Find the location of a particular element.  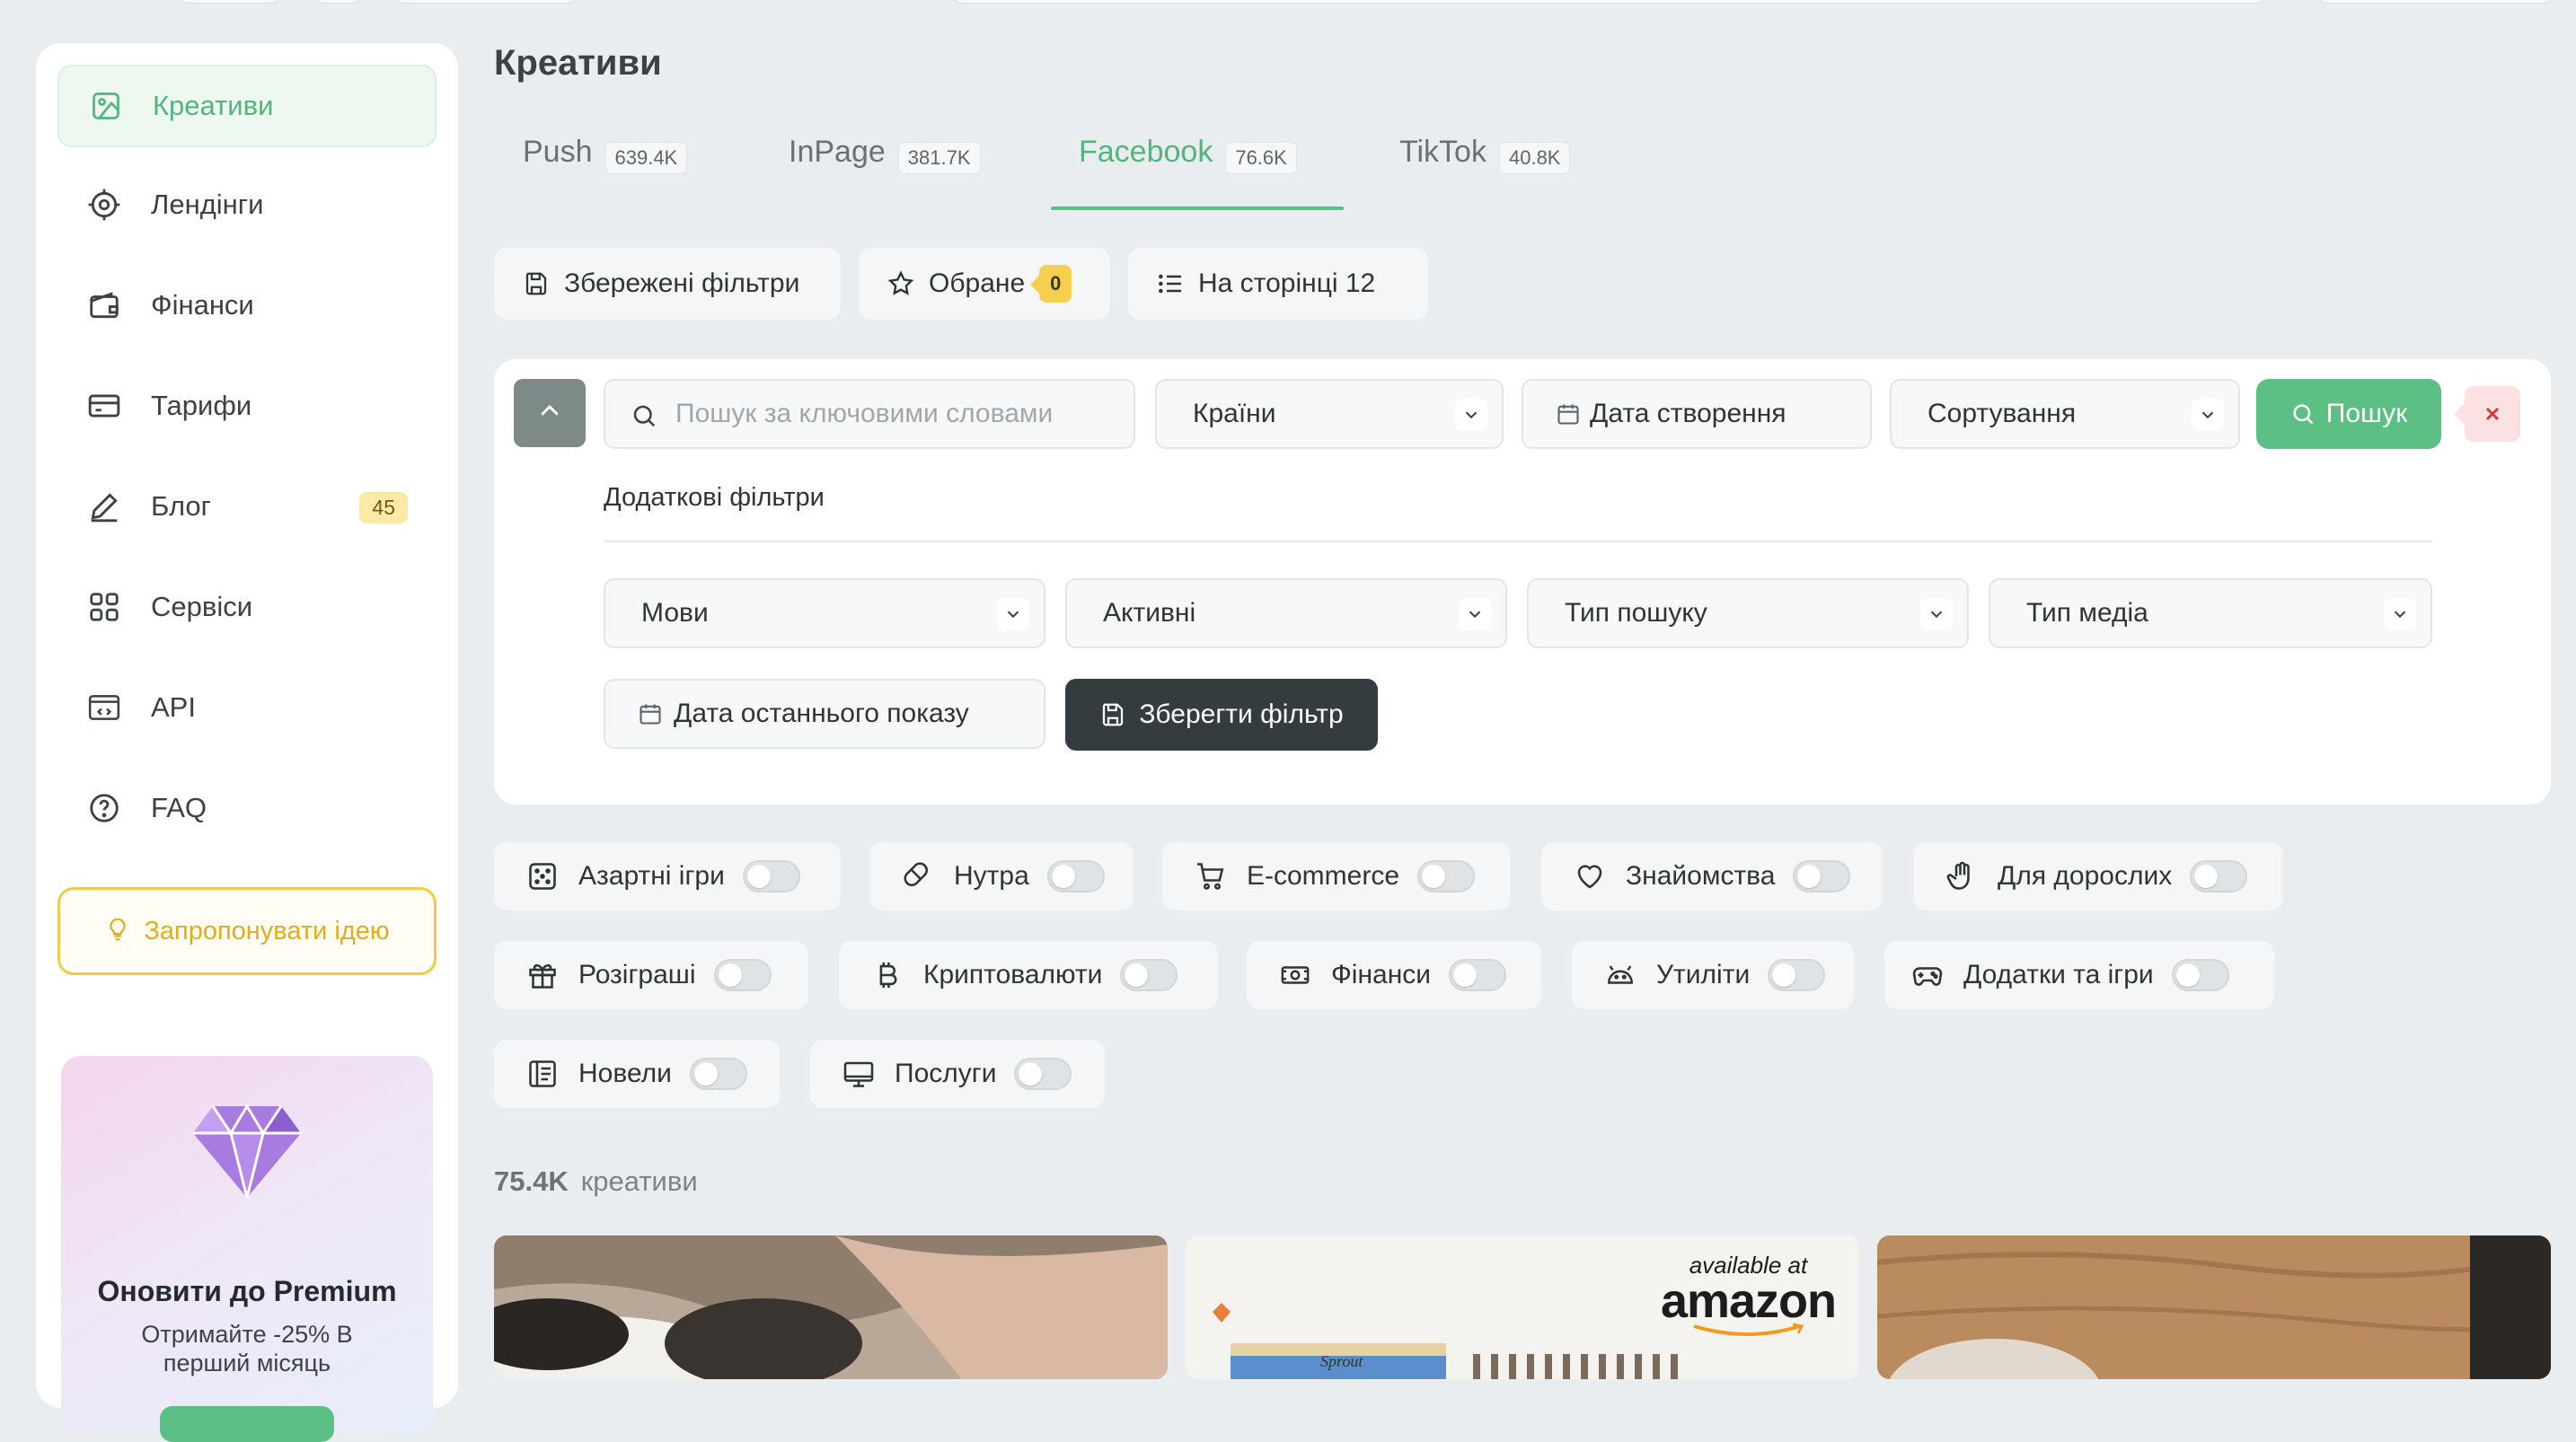

sidebar-item-tariffs: Тарифи is located at coordinates (247, 406).